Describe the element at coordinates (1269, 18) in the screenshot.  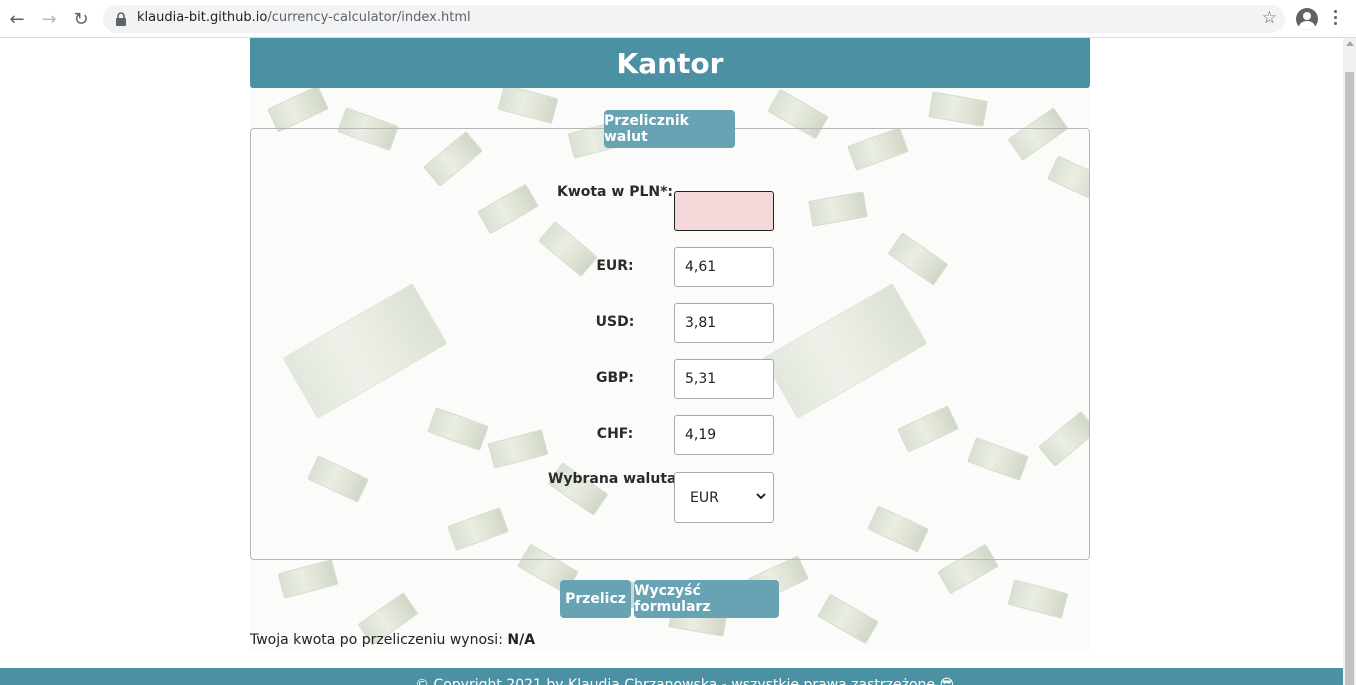
I see `bookmark-star-icon: ☆` at that location.